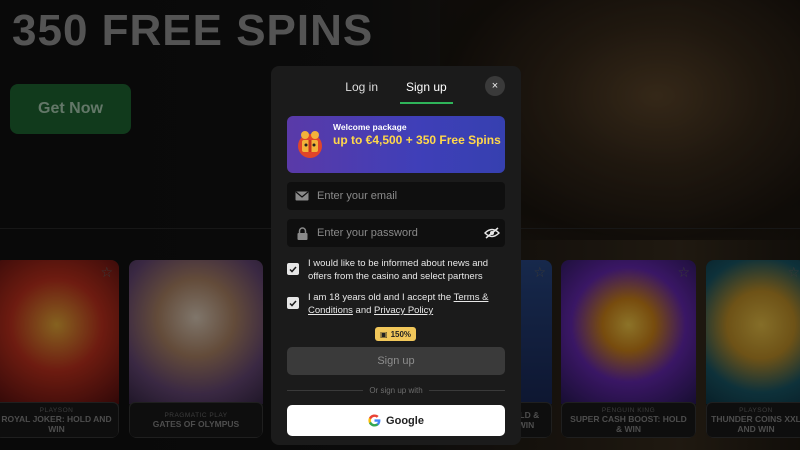  I want to click on email-input, so click(411, 196).